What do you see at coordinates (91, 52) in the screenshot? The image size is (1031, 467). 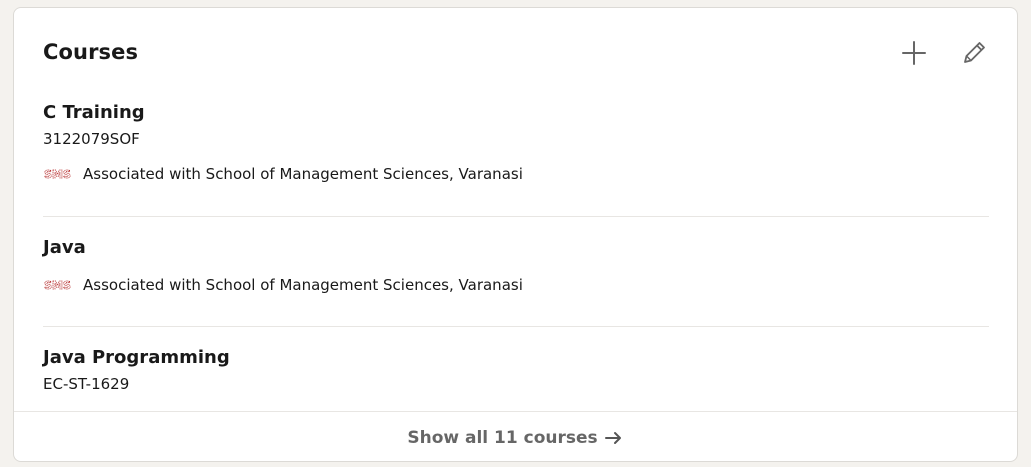 I see `section-title: Courses` at bounding box center [91, 52].